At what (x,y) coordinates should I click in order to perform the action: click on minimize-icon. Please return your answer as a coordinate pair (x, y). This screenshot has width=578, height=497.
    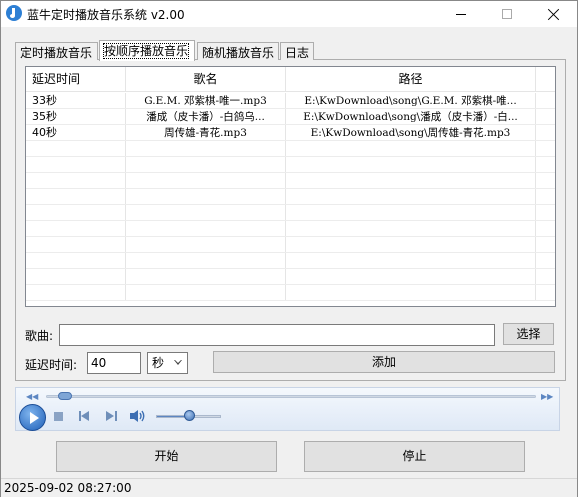
    Looking at the image, I should click on (461, 14).